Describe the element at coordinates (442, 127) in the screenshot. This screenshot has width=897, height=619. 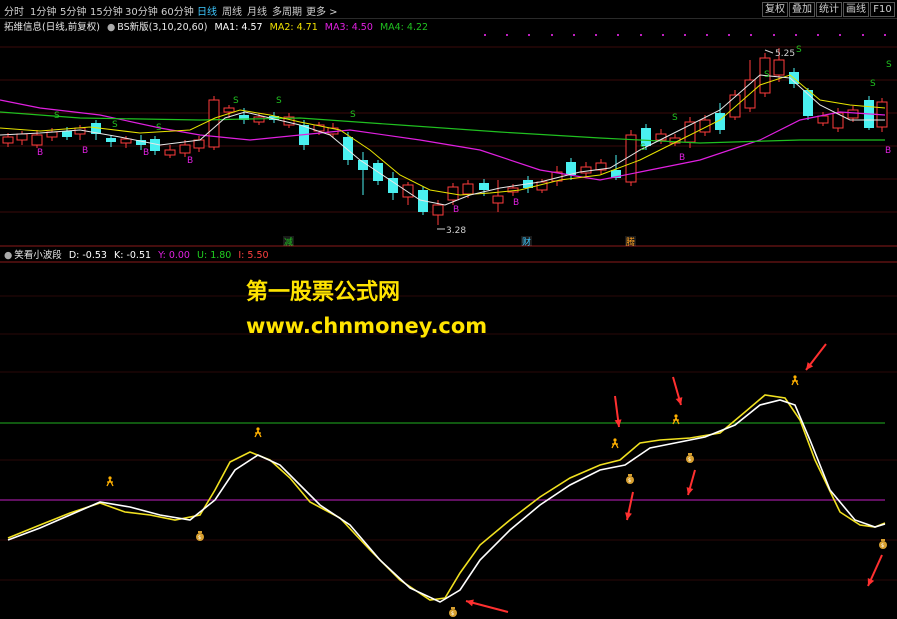
I see `ma4-line` at that location.